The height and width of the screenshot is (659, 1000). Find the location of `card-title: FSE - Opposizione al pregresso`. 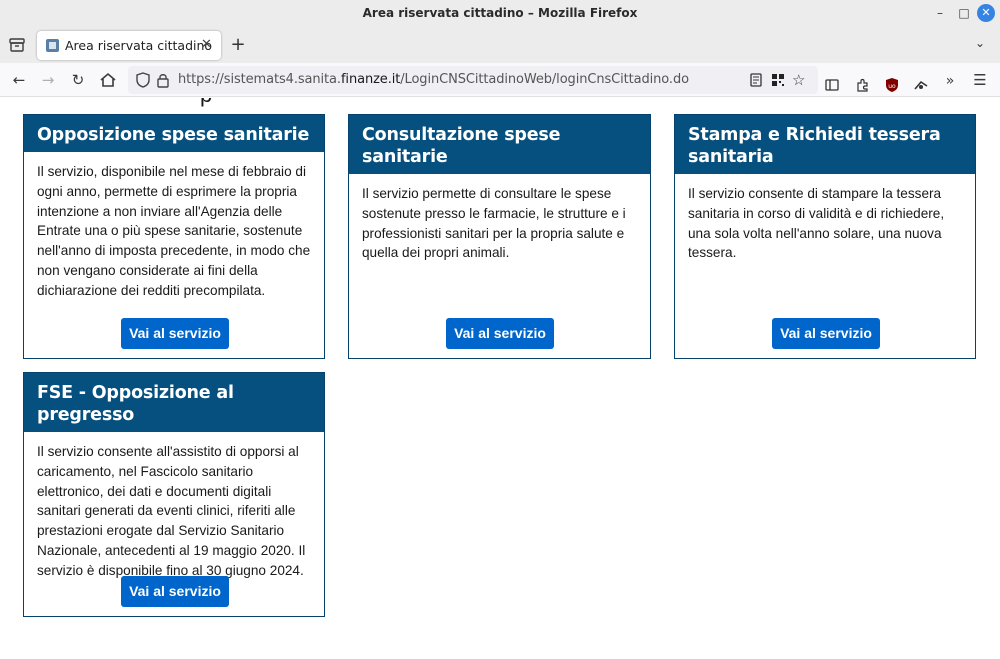

card-title: FSE - Opposizione al pregresso is located at coordinates (174, 402).